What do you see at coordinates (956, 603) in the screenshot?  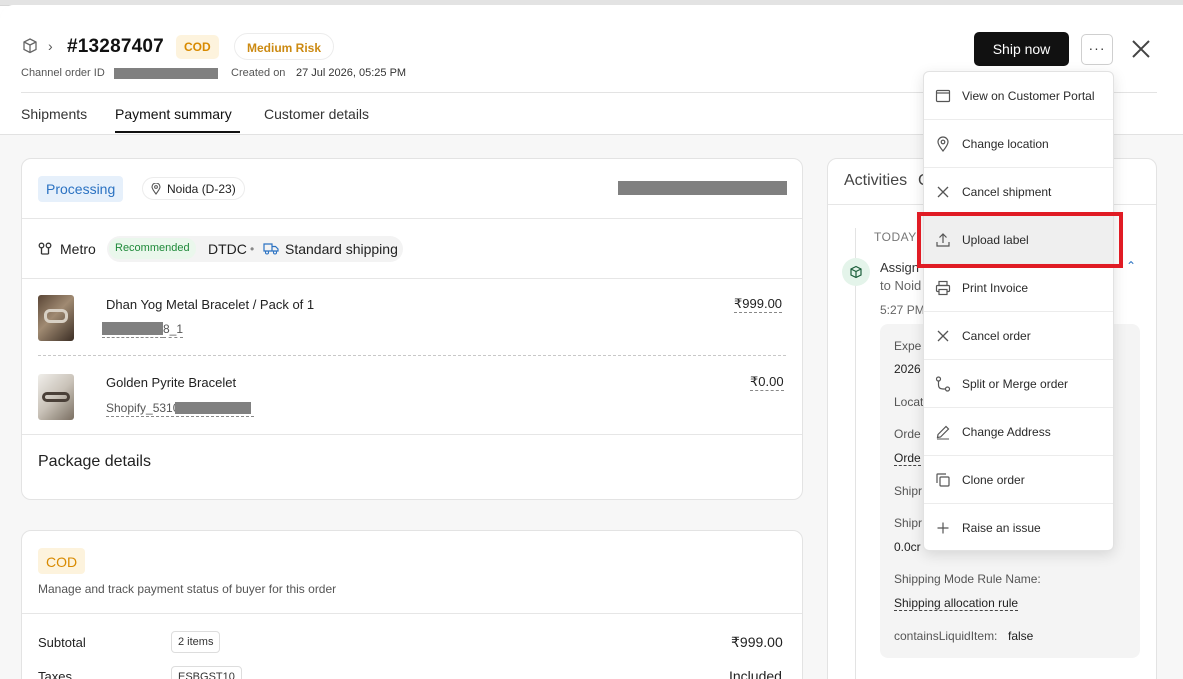 I see `shipping-mode-rule-link: Shipping allocation rule` at bounding box center [956, 603].